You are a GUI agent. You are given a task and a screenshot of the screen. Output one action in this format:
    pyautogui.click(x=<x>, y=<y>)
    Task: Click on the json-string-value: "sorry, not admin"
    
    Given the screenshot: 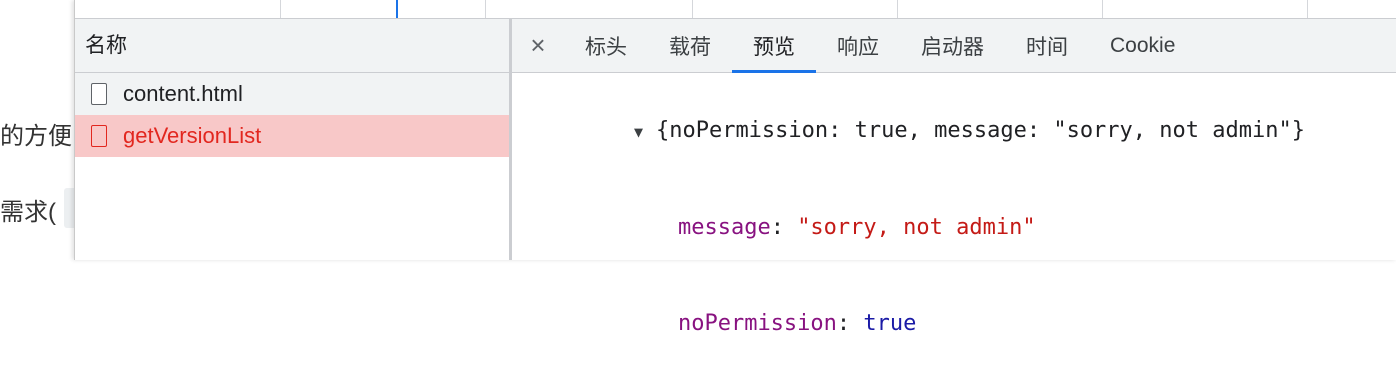 What is the action you would take?
    pyautogui.click(x=916, y=227)
    